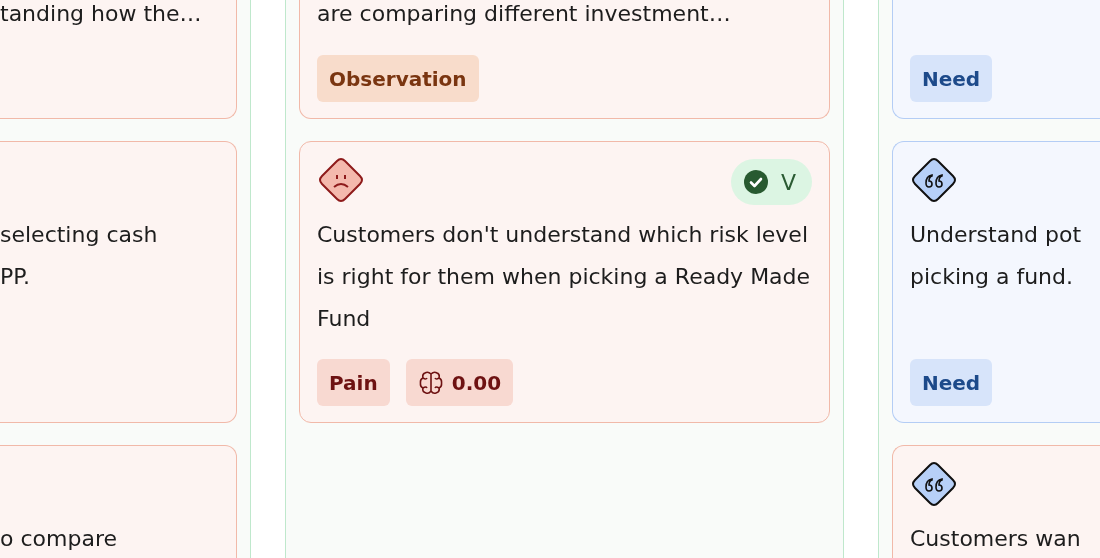 The image size is (1100, 558). I want to click on verified-badge: V, so click(771, 182).